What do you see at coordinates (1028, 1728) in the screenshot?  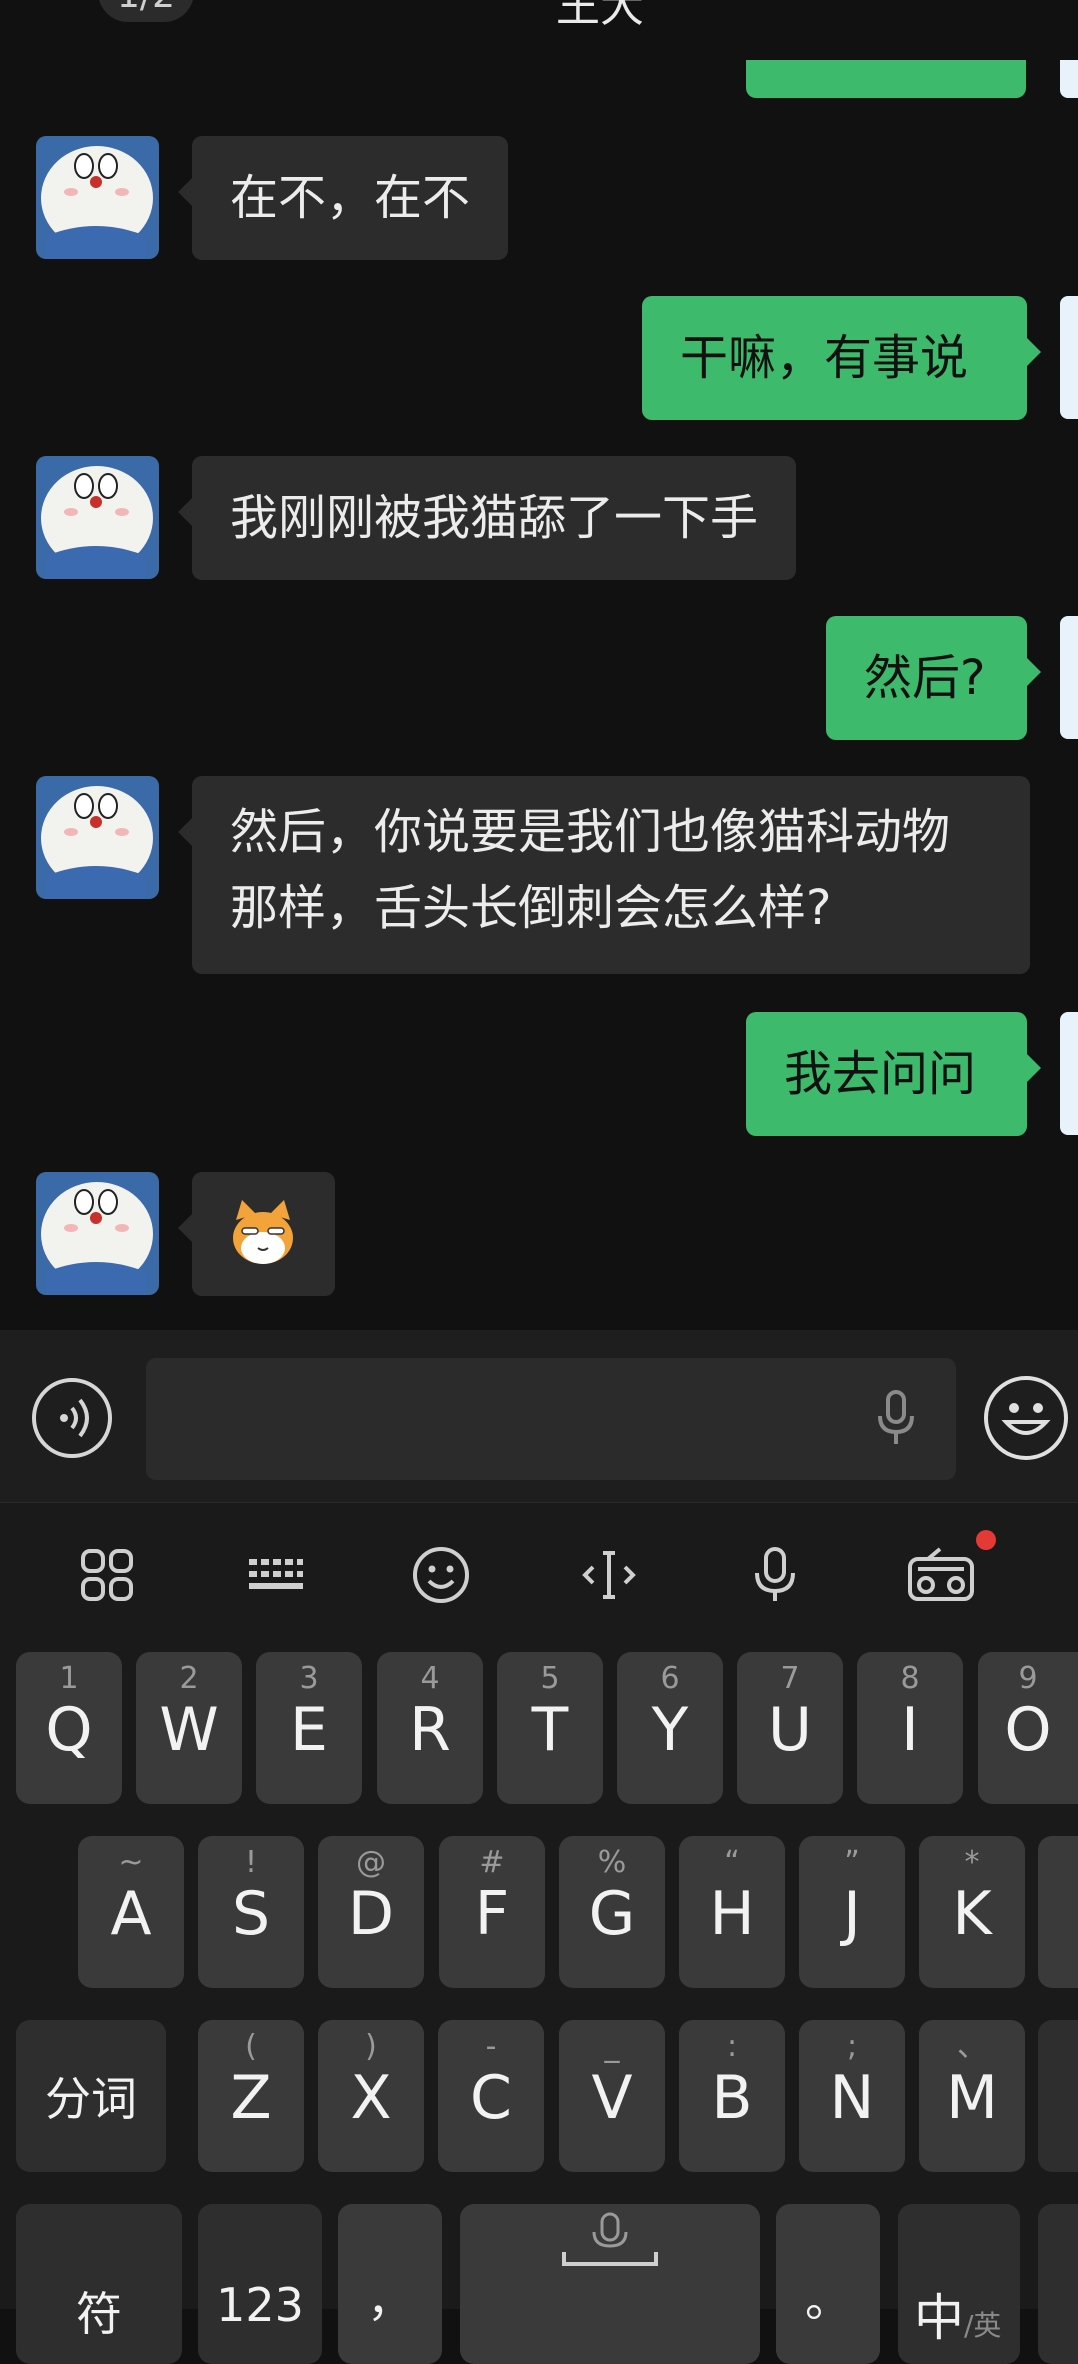 I see `key-o: 9O` at bounding box center [1028, 1728].